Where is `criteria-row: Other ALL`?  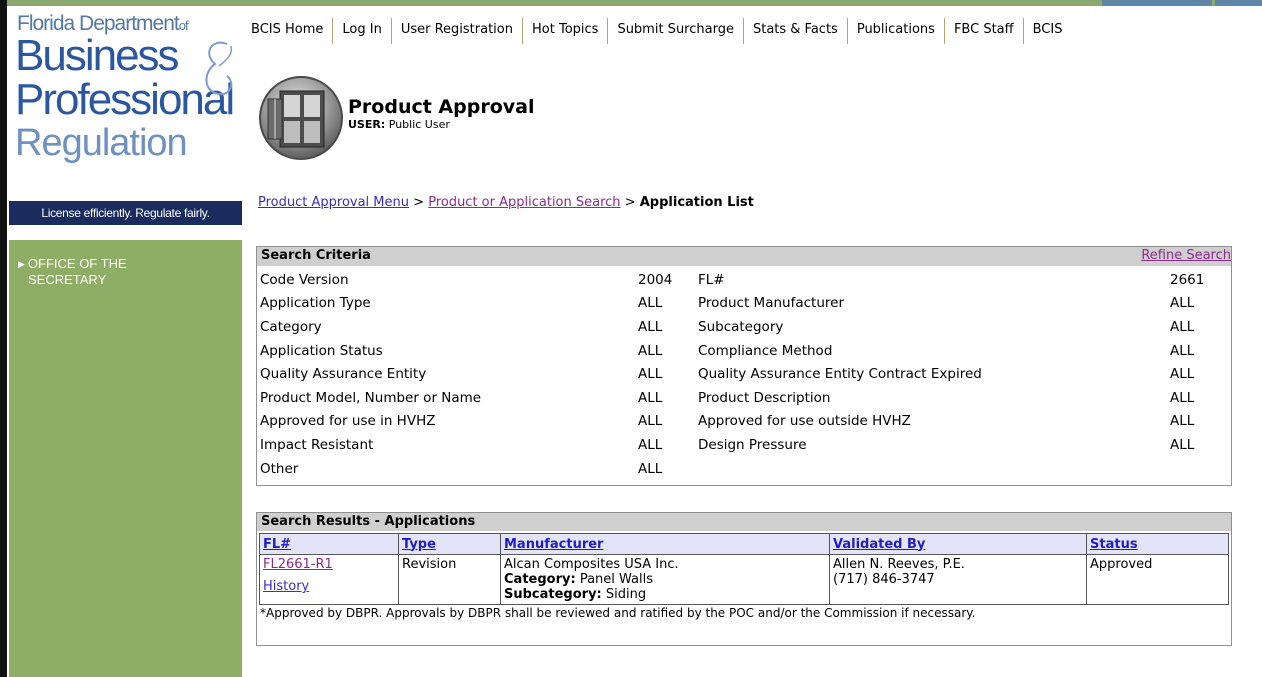 criteria-row: Other ALL is located at coordinates (744, 469).